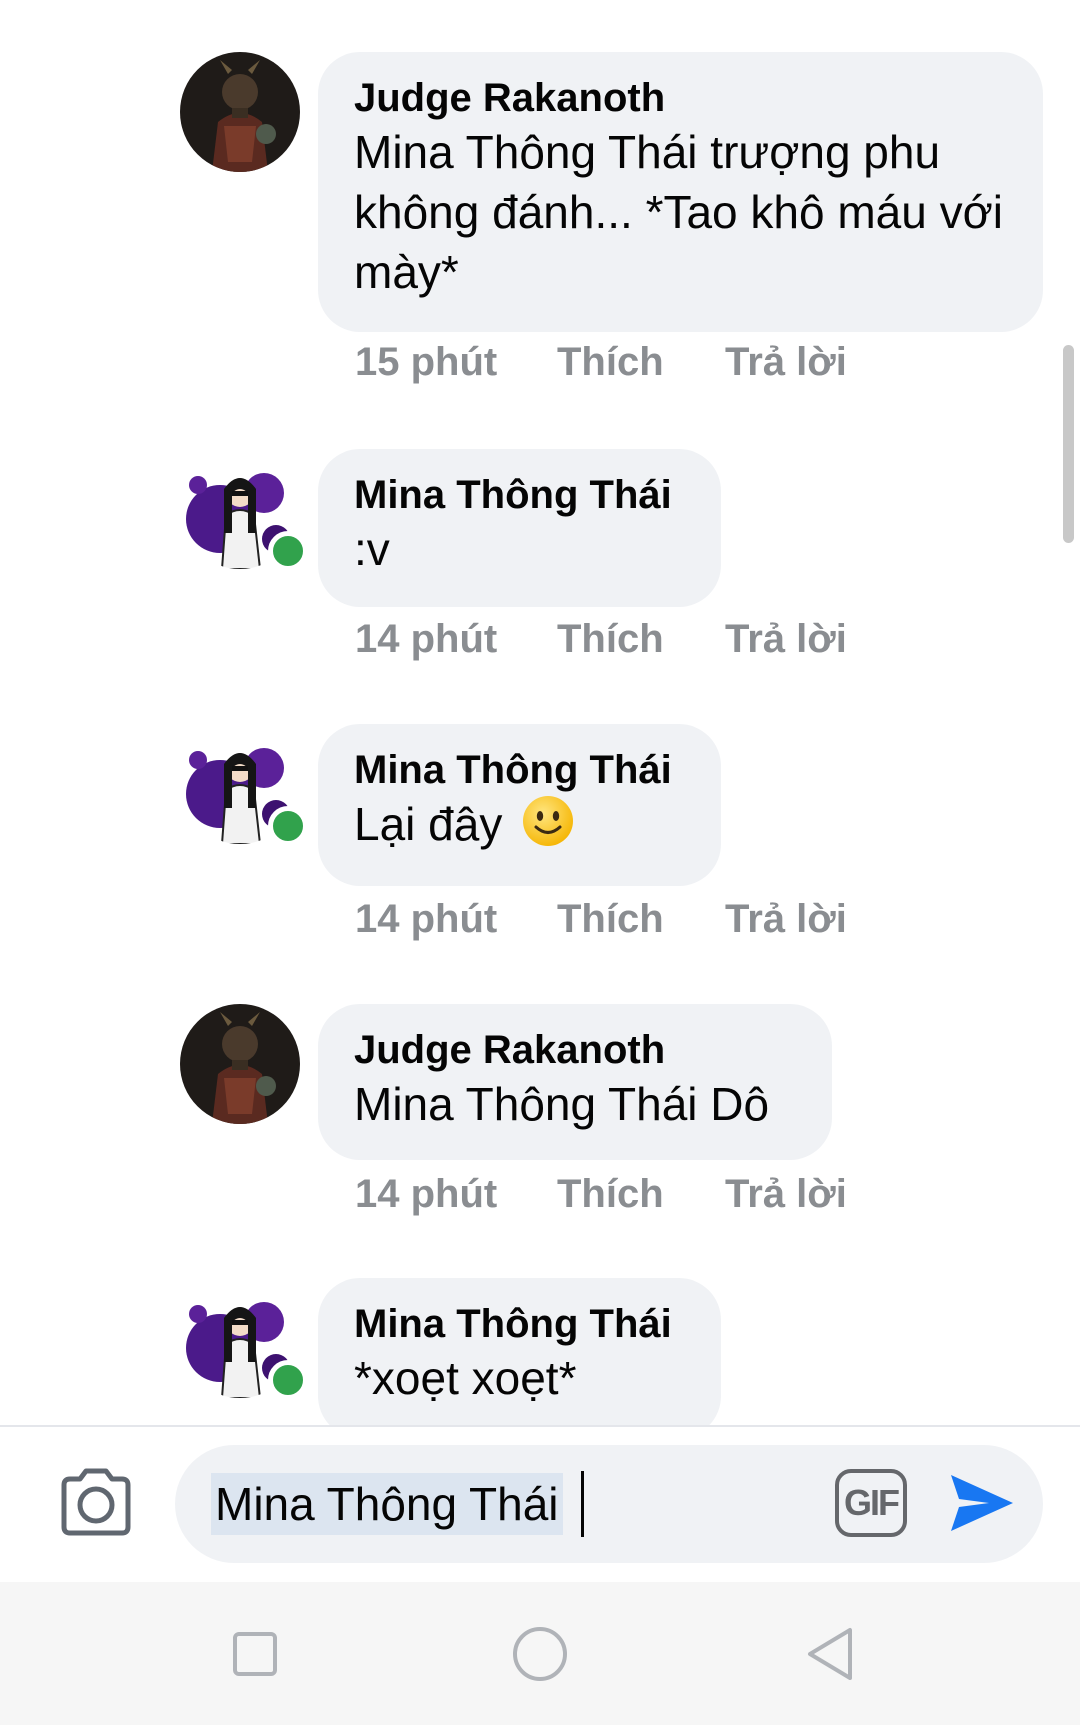  Describe the element at coordinates (548, 821) in the screenshot. I see `slightly-smiling-face-emoji` at that location.